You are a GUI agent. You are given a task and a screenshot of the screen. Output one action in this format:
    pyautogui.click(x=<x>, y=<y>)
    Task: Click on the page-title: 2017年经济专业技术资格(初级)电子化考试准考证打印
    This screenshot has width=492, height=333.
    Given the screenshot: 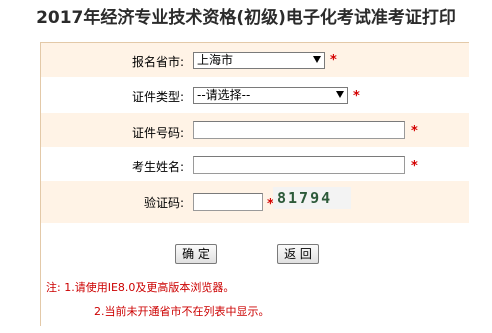 What is the action you would take?
    pyautogui.click(x=246, y=18)
    